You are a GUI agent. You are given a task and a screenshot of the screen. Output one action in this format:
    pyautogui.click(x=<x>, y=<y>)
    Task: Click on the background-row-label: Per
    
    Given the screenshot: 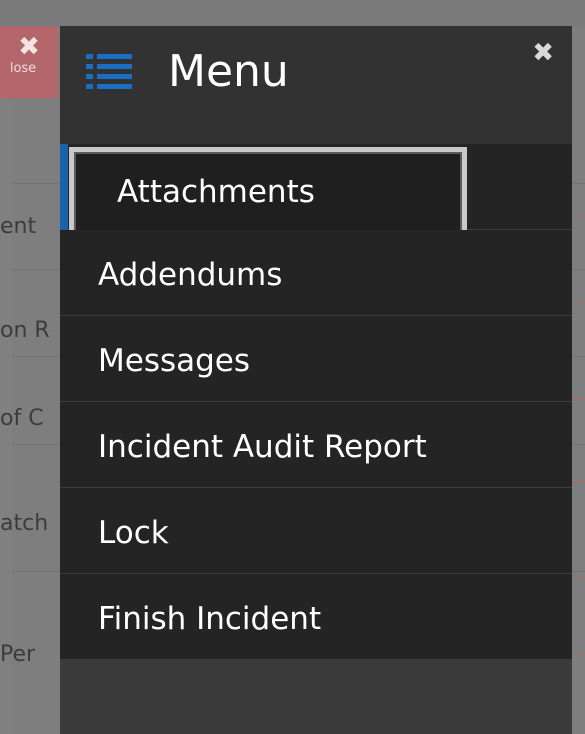 What is the action you would take?
    pyautogui.click(x=18, y=654)
    